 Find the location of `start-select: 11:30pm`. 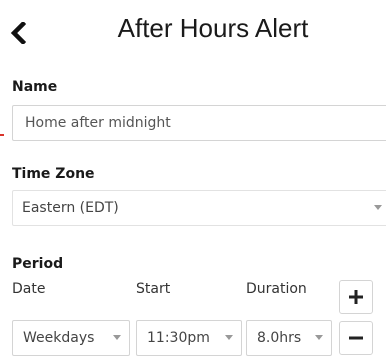

start-select: 11:30pm is located at coordinates (189, 338).